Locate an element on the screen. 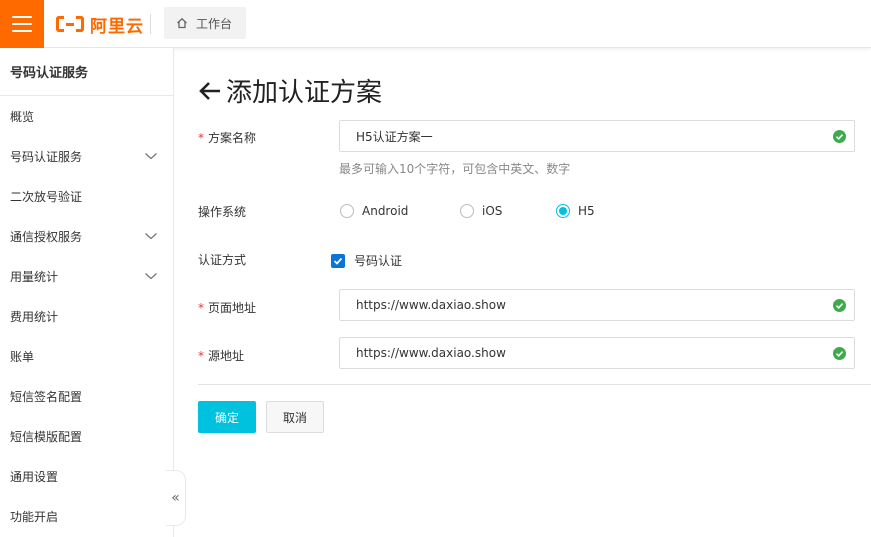 The height and width of the screenshot is (537, 871). sidebar-item: 功能开启 is located at coordinates (86, 516).